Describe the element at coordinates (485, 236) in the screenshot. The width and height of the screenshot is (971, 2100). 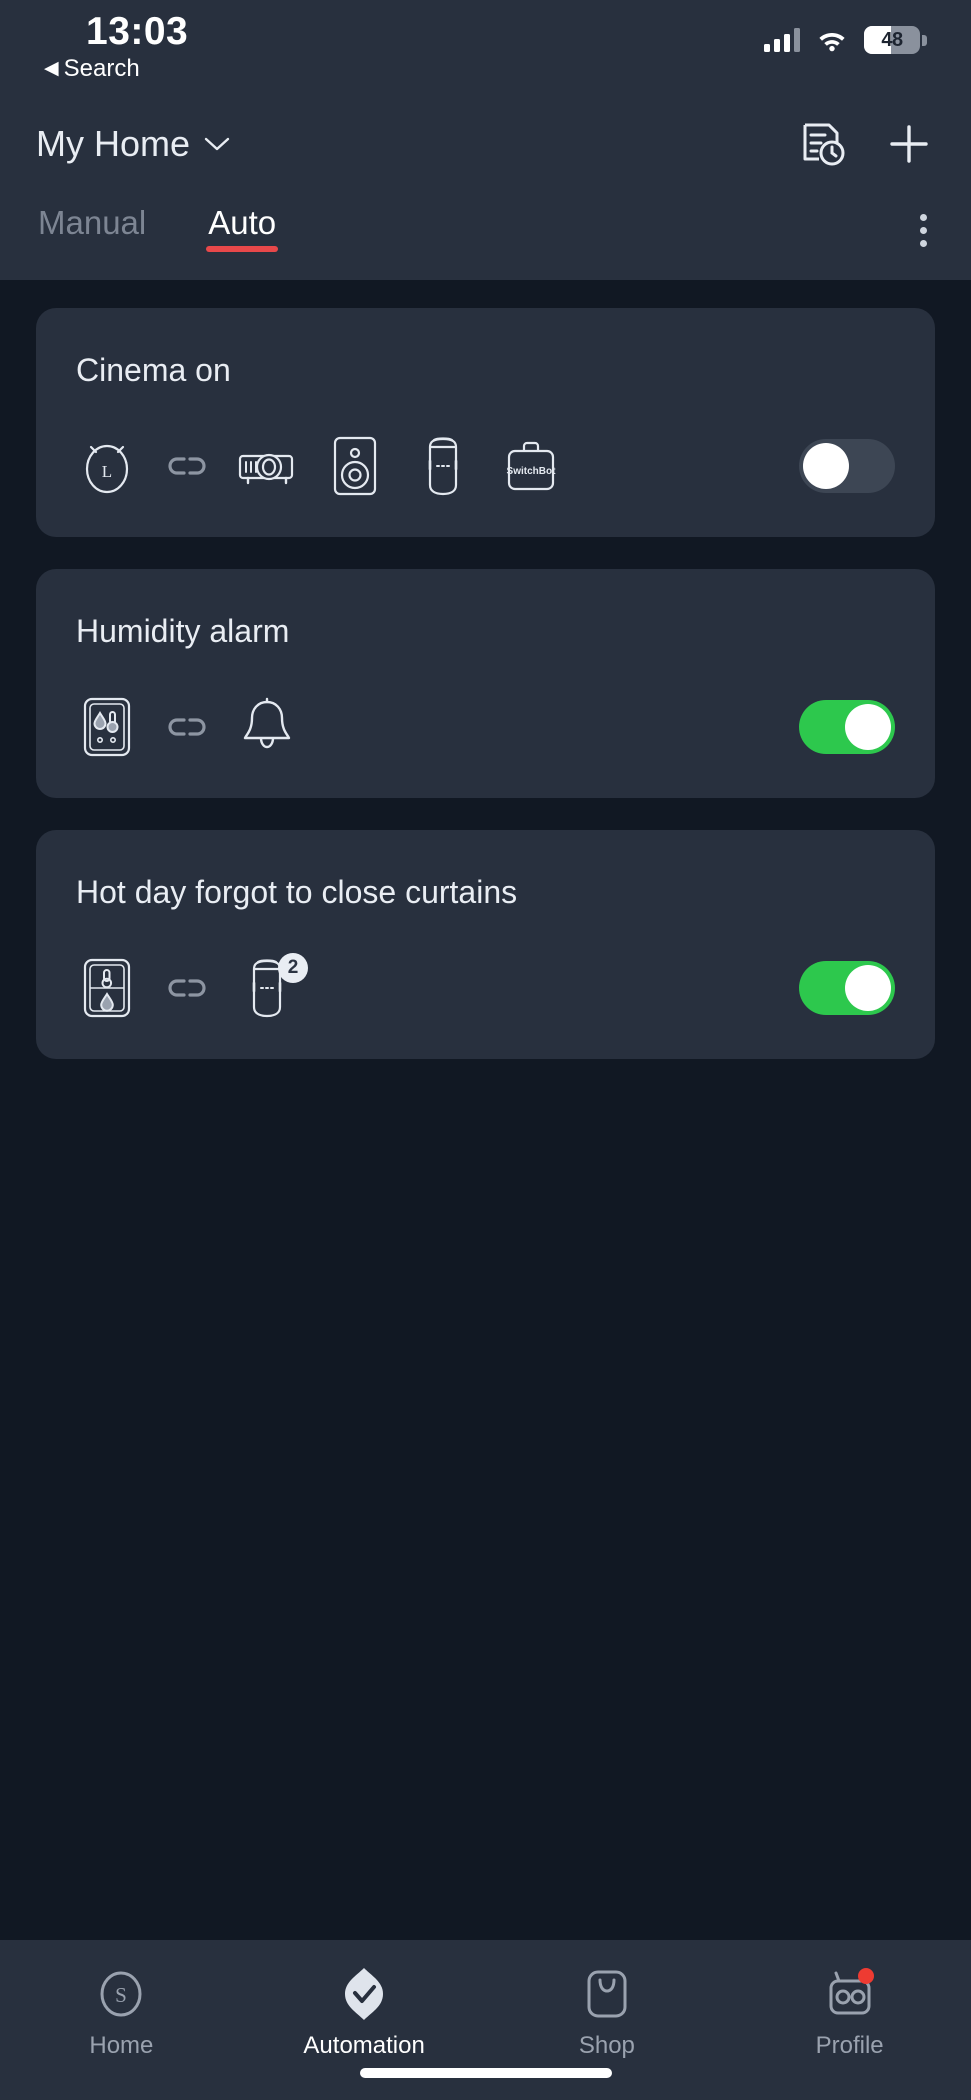
I see `tab-bar: Manual Auto` at that location.